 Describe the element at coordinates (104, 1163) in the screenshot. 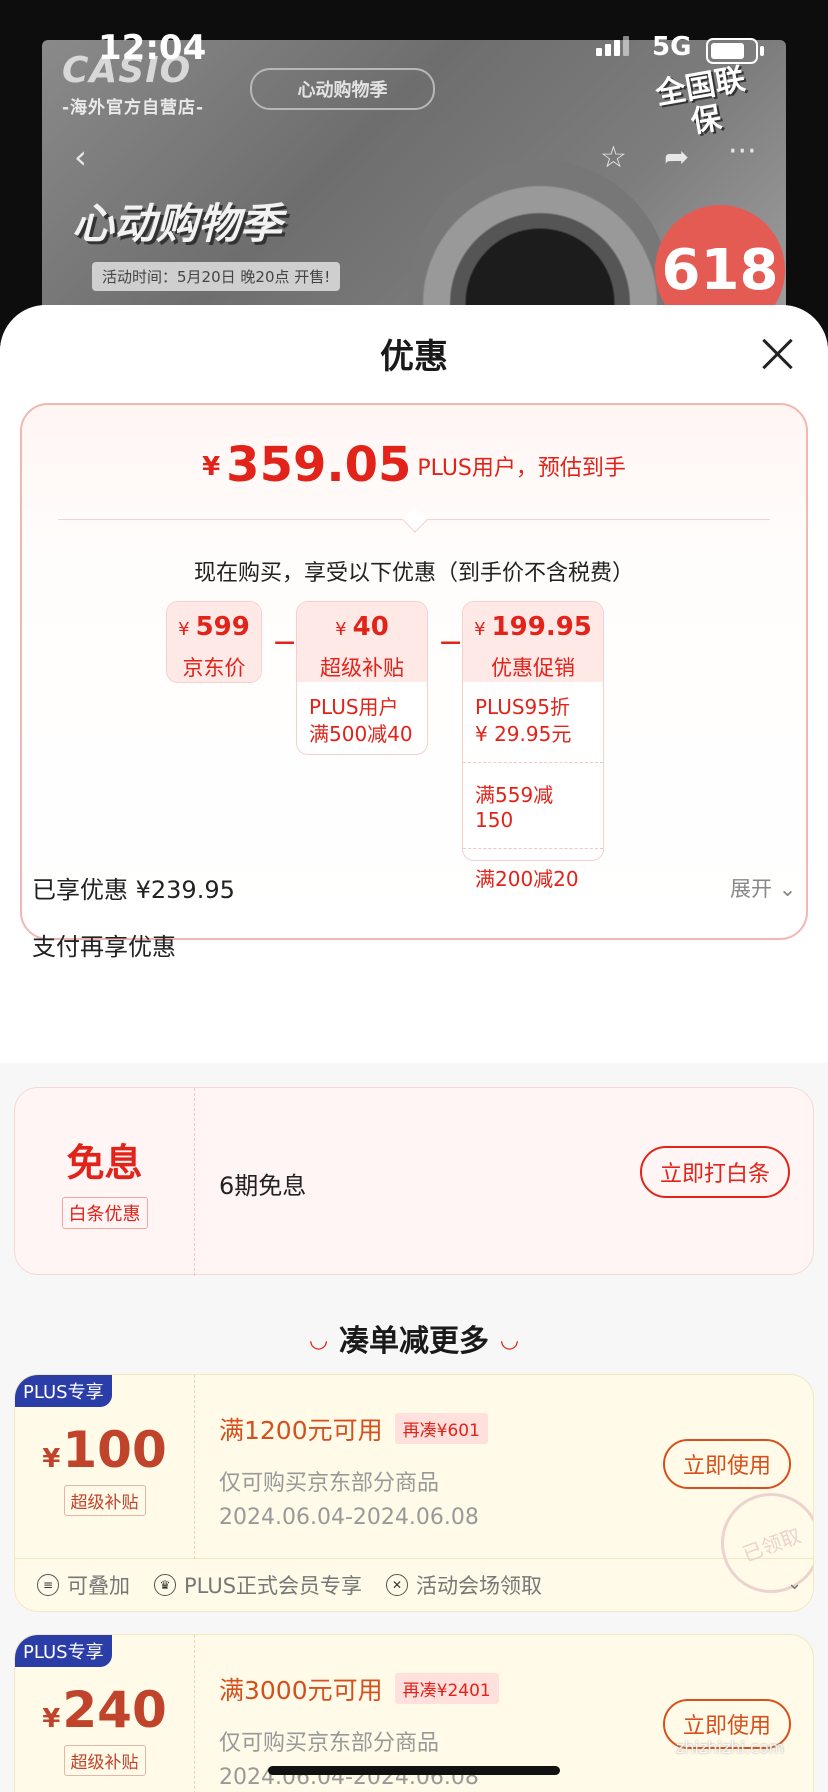

I see `credit-big-text: 免息` at that location.